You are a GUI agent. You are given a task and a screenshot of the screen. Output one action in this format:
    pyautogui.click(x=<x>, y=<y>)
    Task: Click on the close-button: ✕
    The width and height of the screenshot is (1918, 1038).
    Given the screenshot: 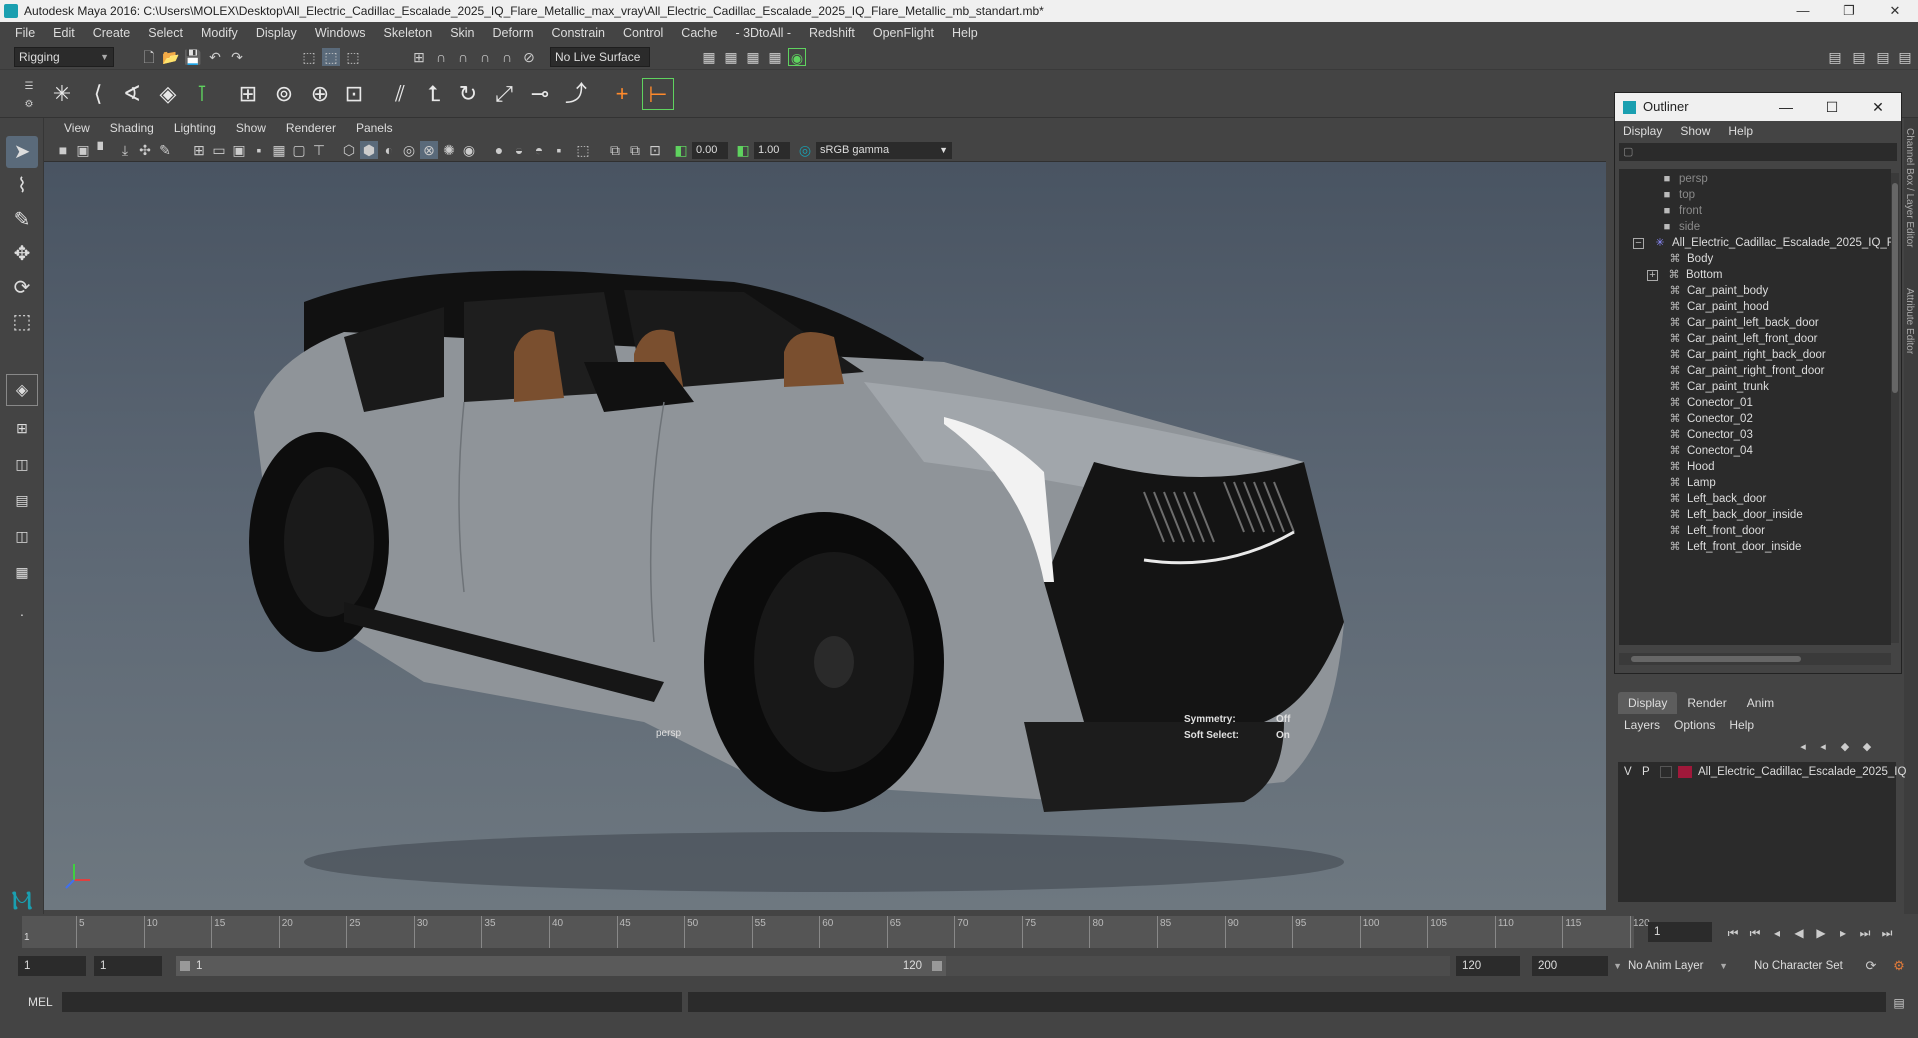 What is the action you would take?
    pyautogui.click(x=1895, y=11)
    